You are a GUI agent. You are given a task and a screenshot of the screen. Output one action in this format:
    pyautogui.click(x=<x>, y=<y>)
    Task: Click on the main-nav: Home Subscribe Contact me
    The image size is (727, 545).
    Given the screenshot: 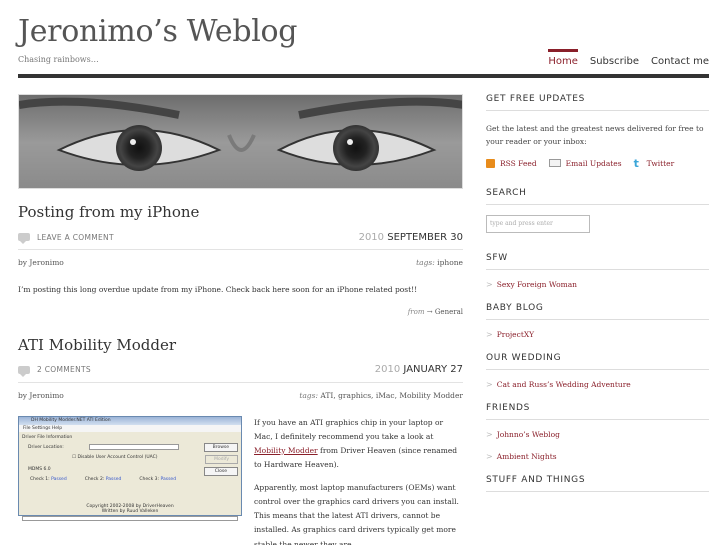 What is the action you would take?
    pyautogui.click(x=622, y=58)
    